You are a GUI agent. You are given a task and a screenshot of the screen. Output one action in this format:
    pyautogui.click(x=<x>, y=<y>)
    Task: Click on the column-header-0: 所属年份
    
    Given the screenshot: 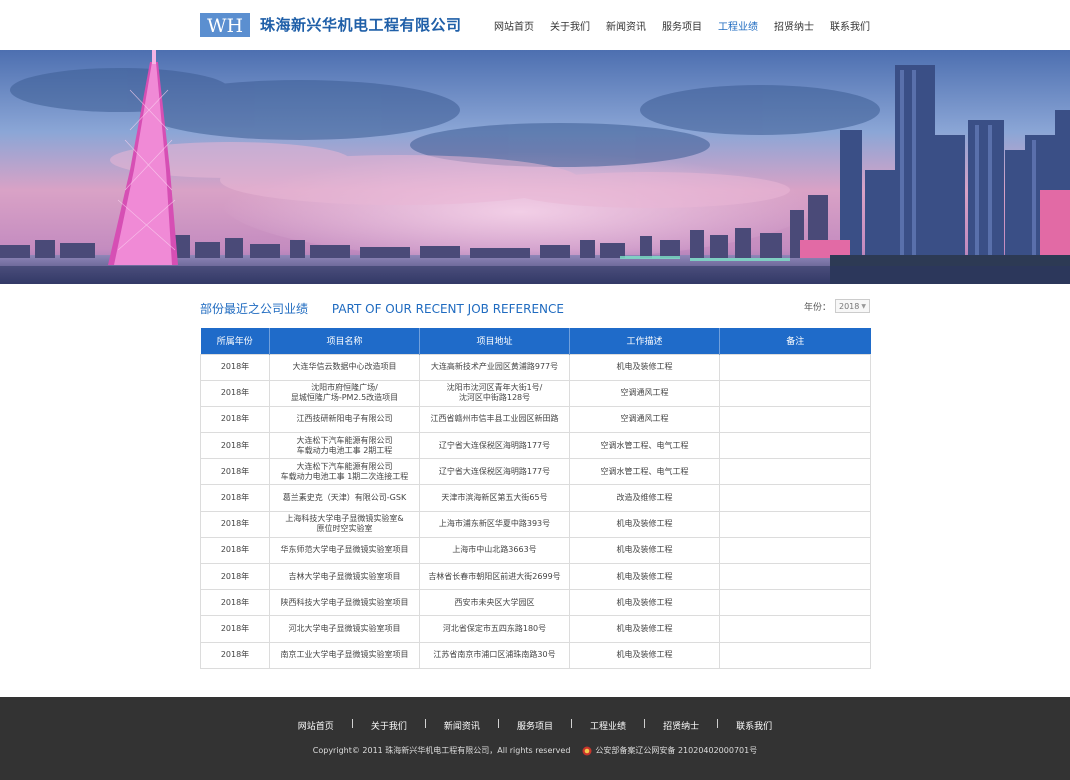 What is the action you would take?
    pyautogui.click(x=235, y=341)
    